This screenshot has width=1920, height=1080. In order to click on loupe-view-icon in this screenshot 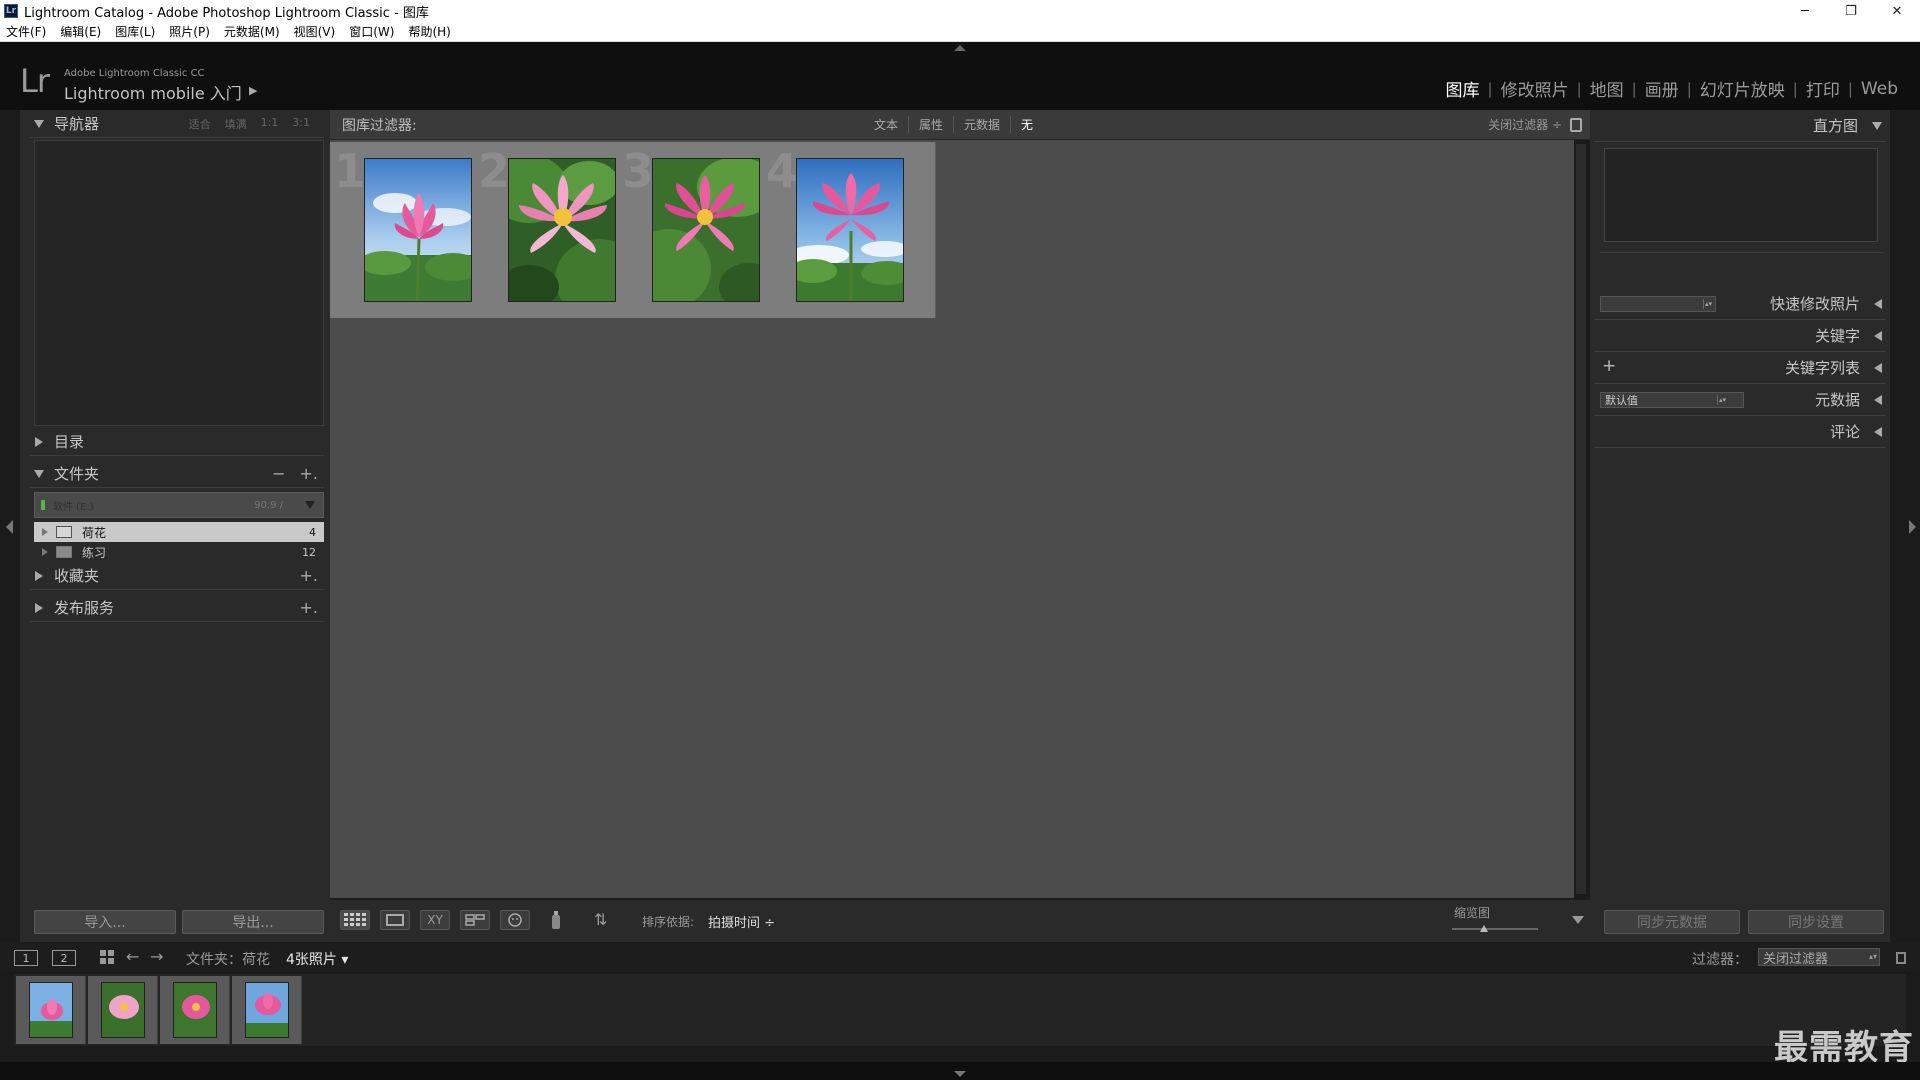, I will do `click(395, 920)`.